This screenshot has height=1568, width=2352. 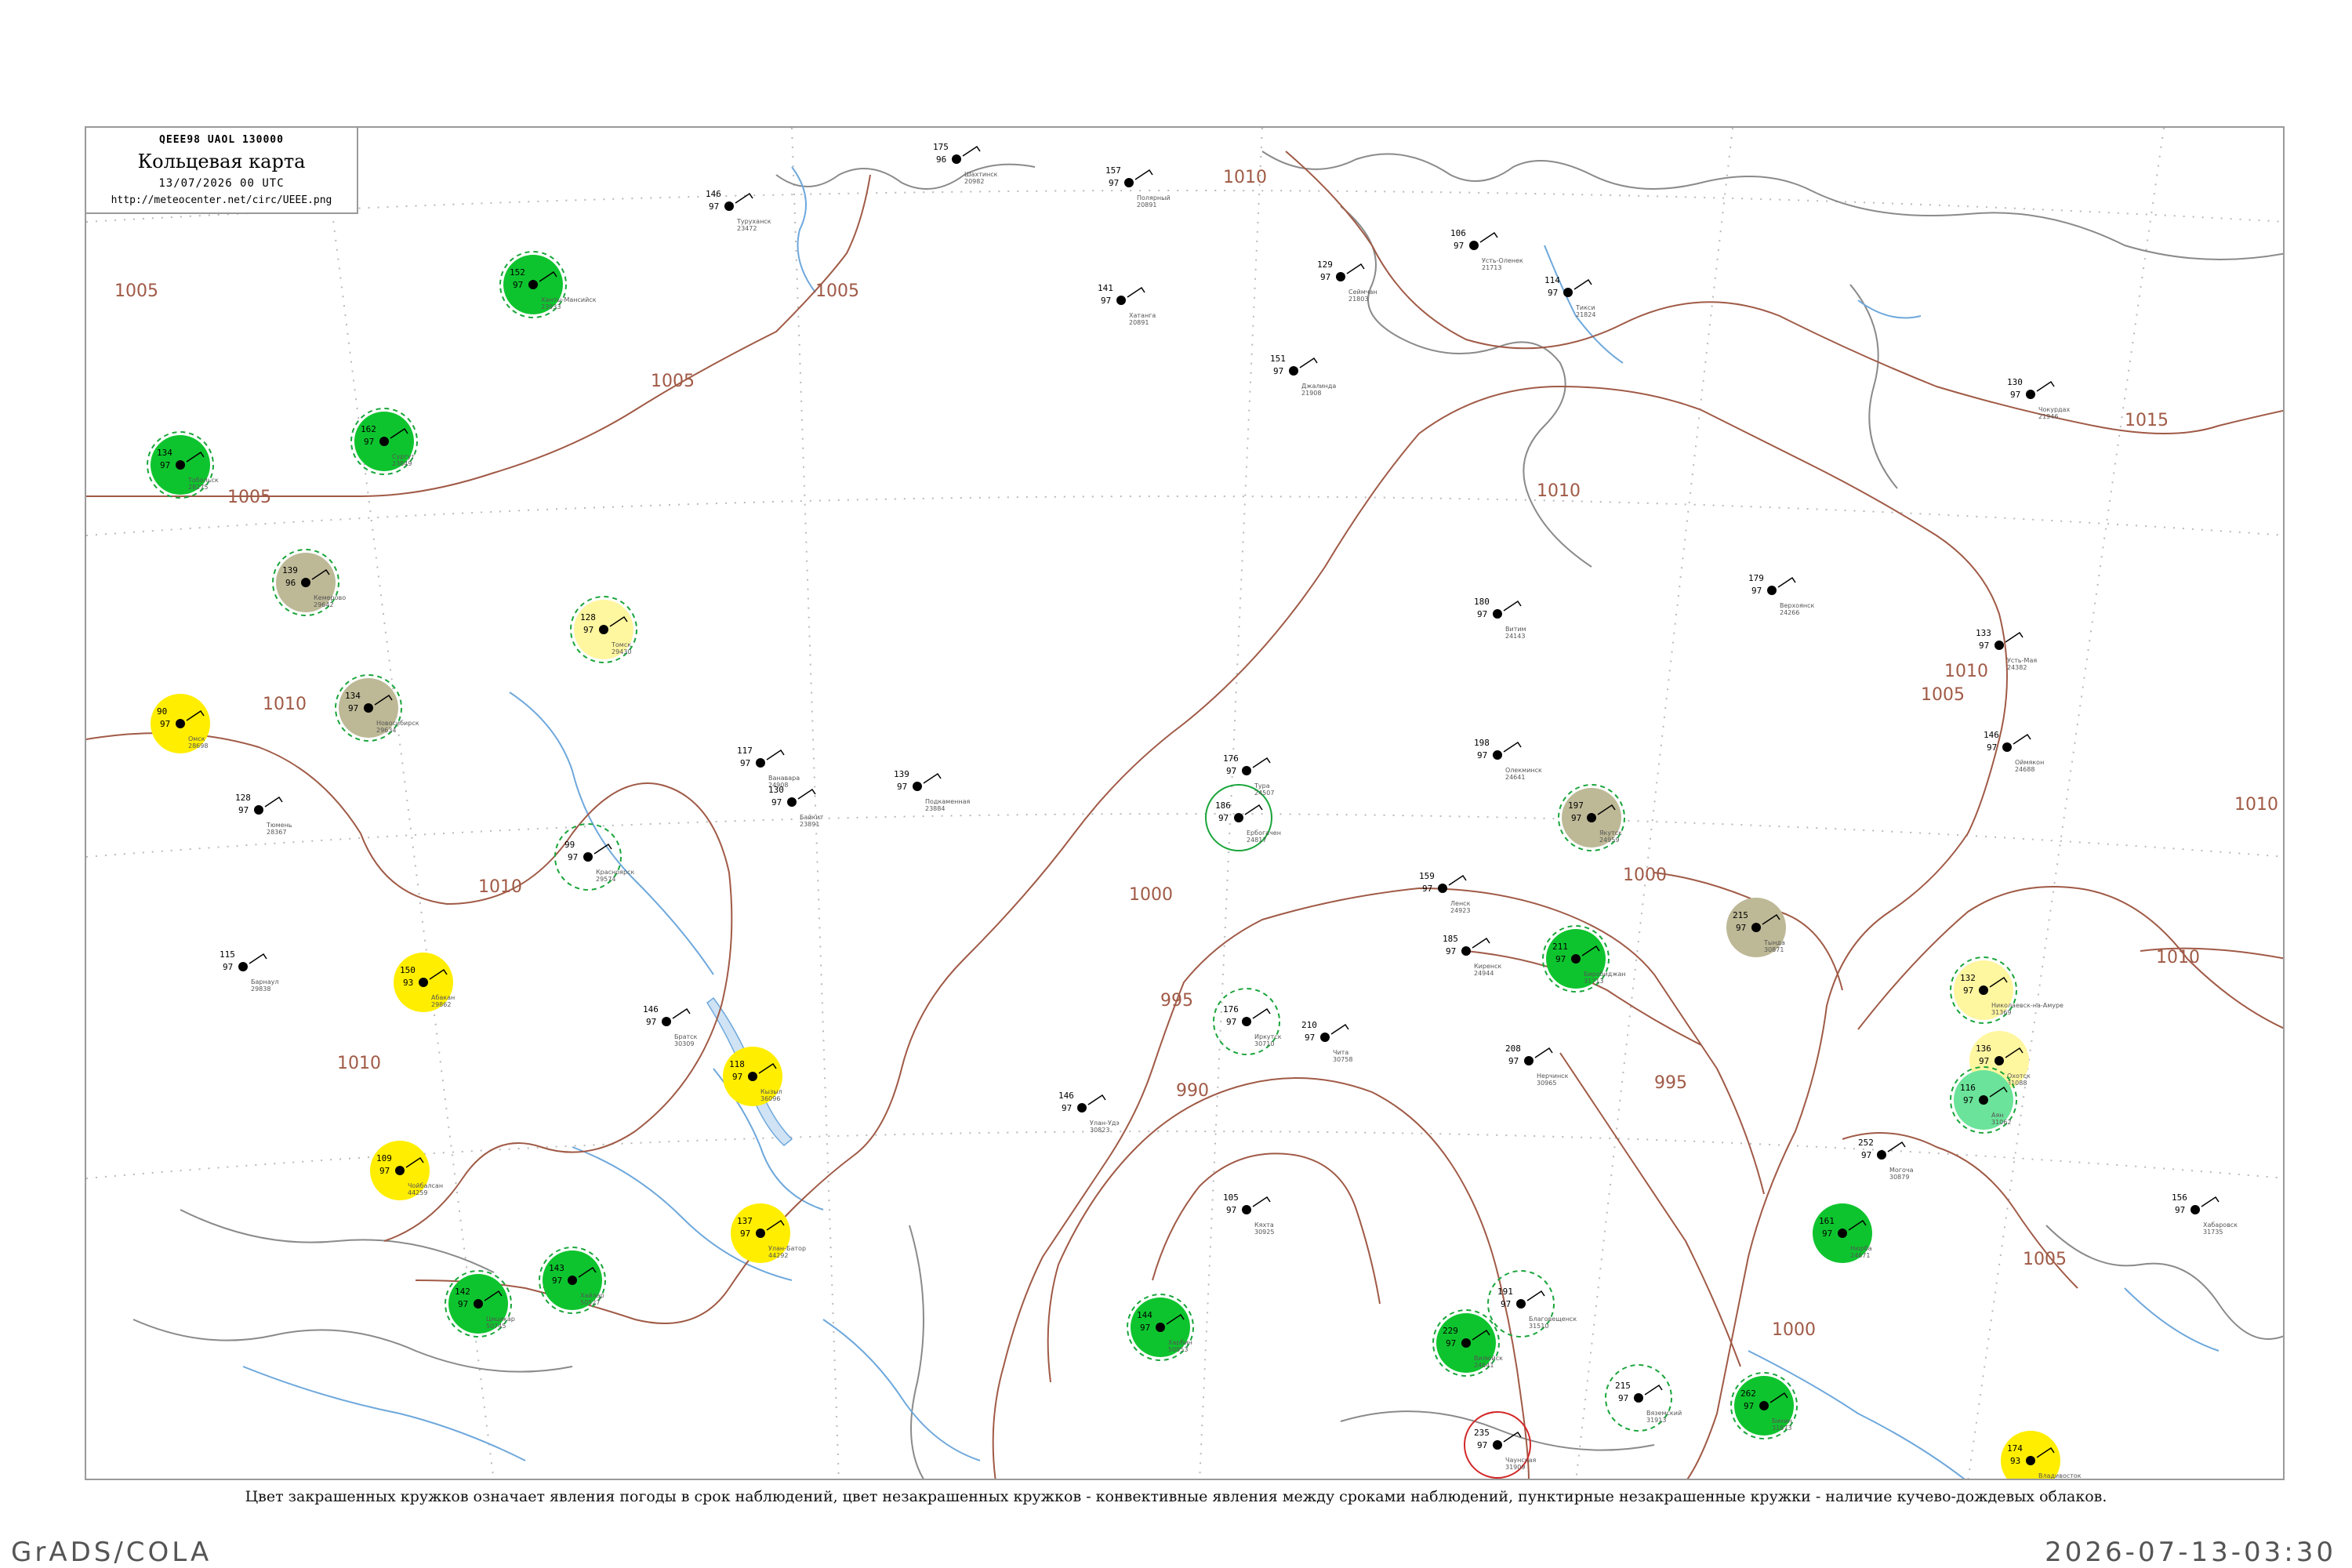 I want to click on station-marker: 191 97 Благовещенск31510, so click(x=1532, y=1304).